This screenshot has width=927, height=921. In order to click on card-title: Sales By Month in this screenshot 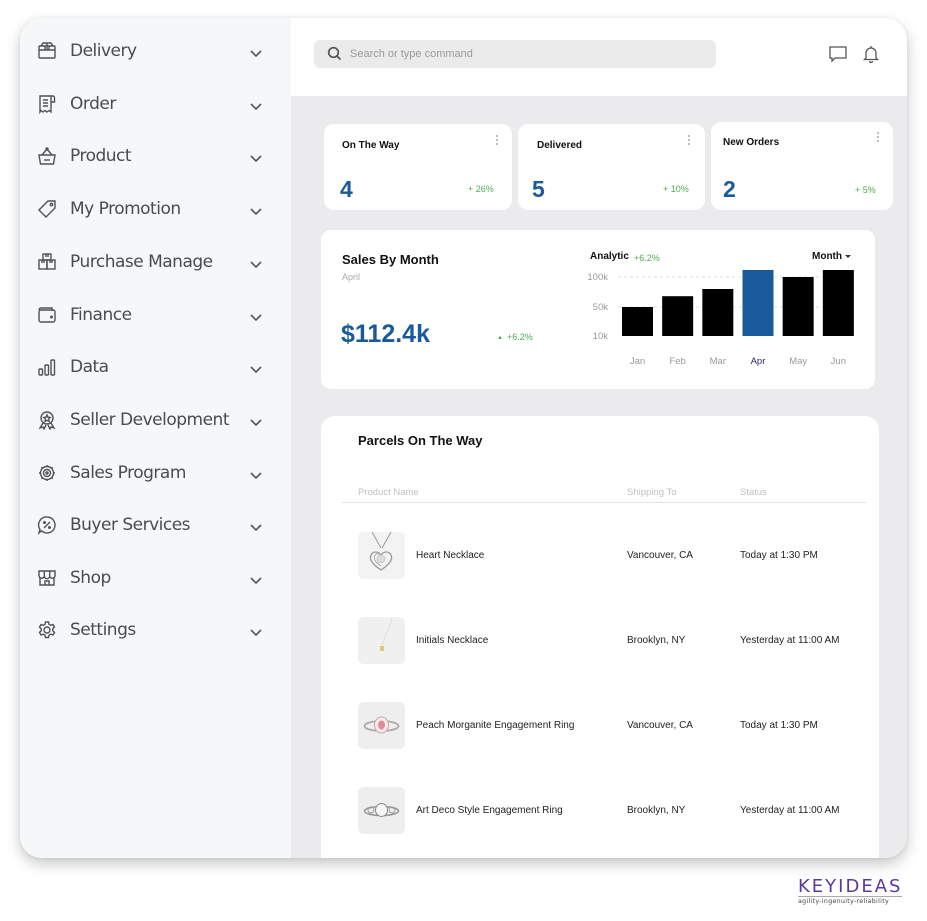, I will do `click(390, 259)`.